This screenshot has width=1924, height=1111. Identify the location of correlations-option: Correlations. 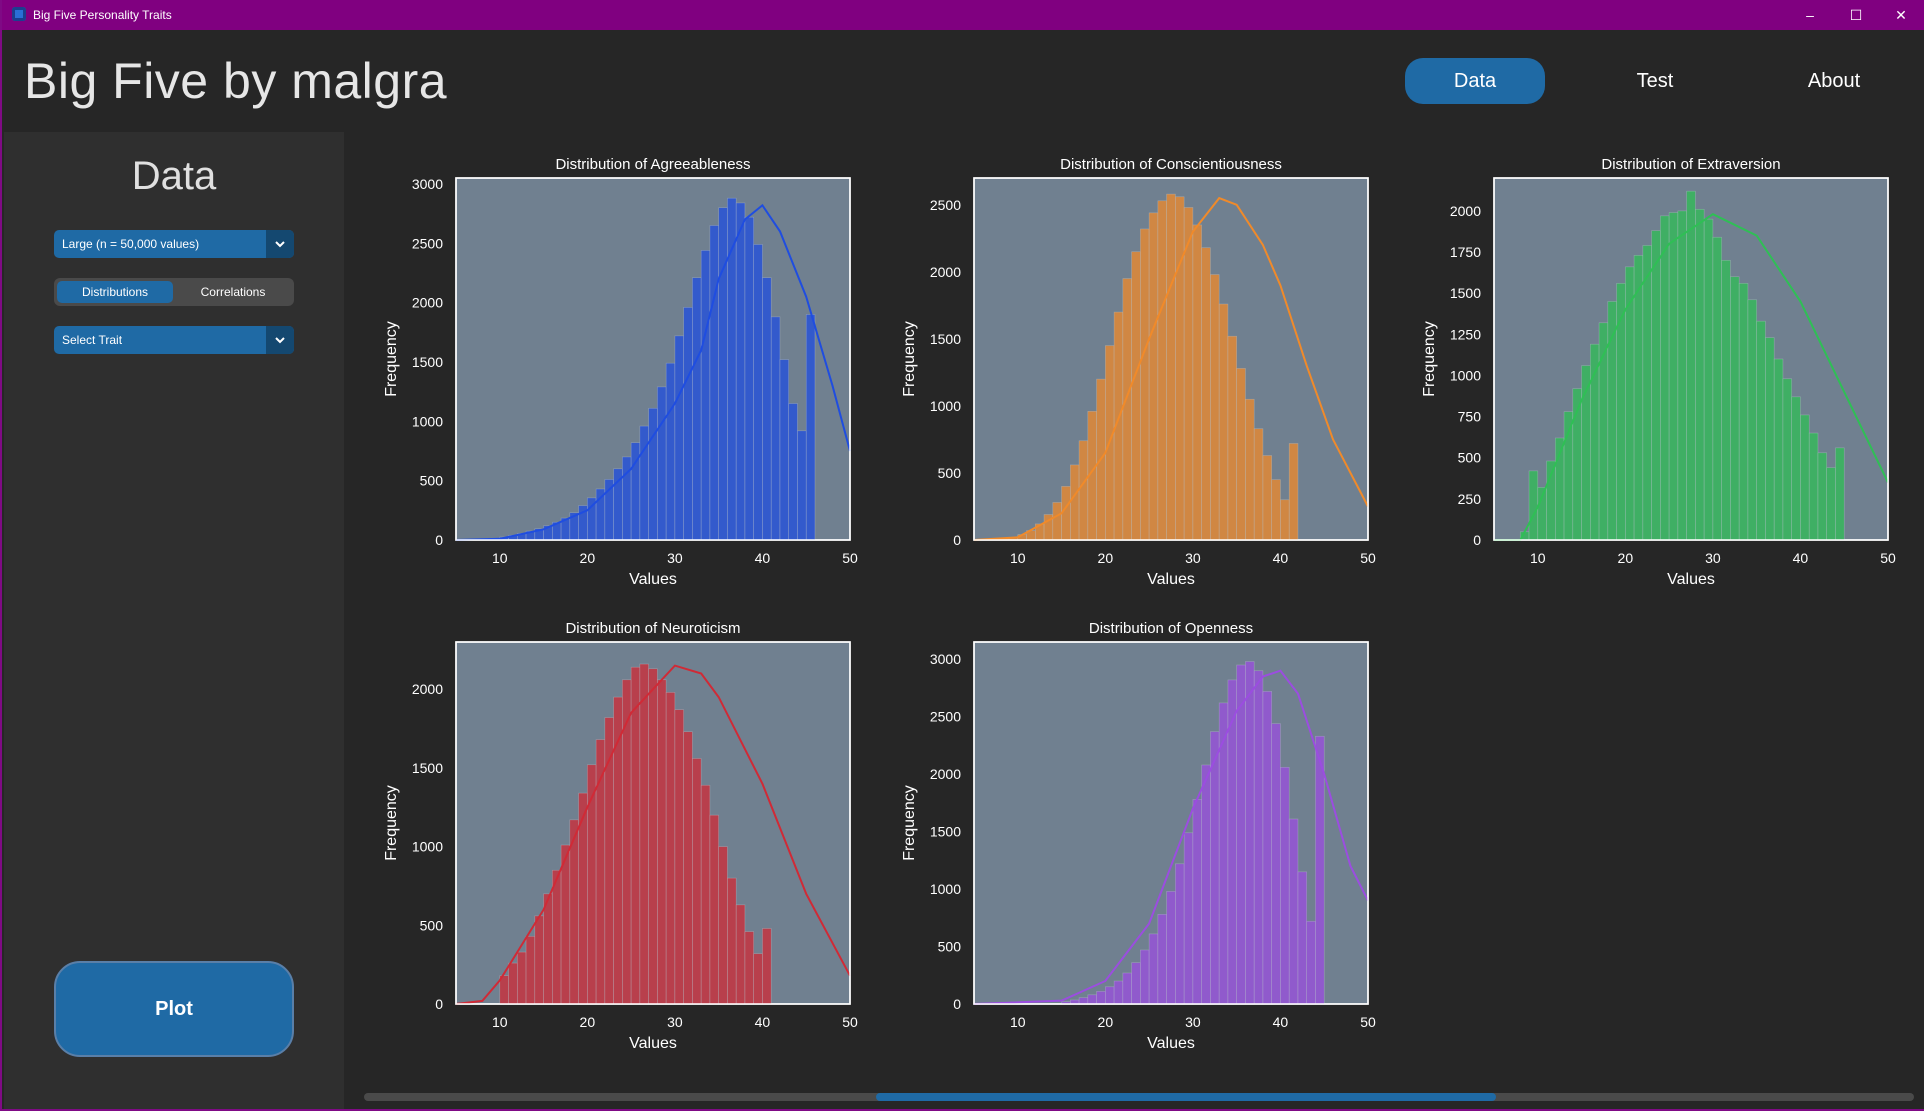
(233, 292).